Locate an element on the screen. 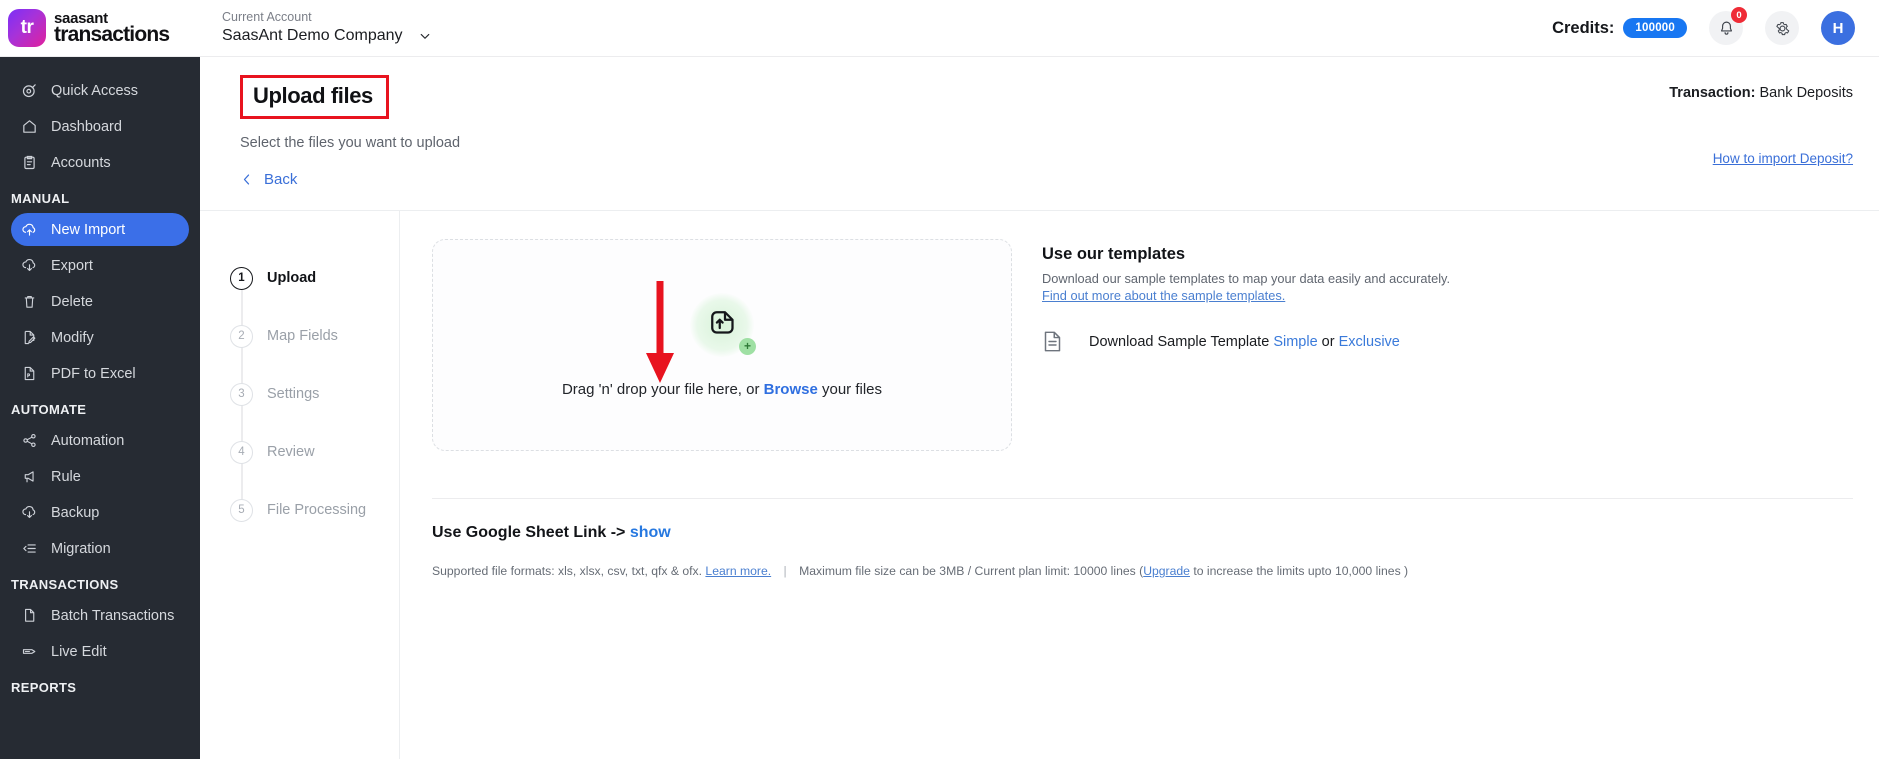 The height and width of the screenshot is (759, 1879). sidebar-item-label: Modify is located at coordinates (72, 337).